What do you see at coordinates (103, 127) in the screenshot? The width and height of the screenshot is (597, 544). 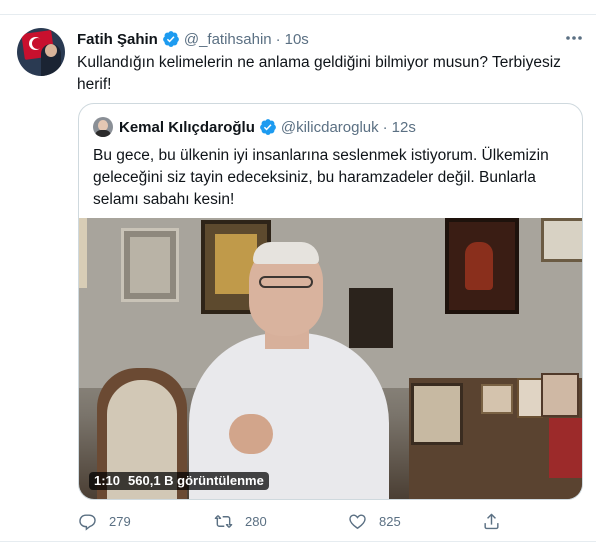 I see `quoted-author-avatar` at bounding box center [103, 127].